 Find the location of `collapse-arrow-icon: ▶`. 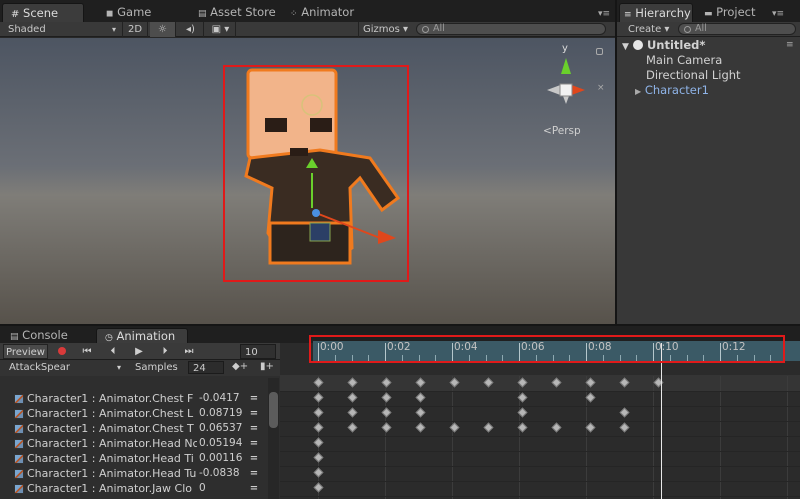

collapse-arrow-icon: ▶ is located at coordinates (638, 91).